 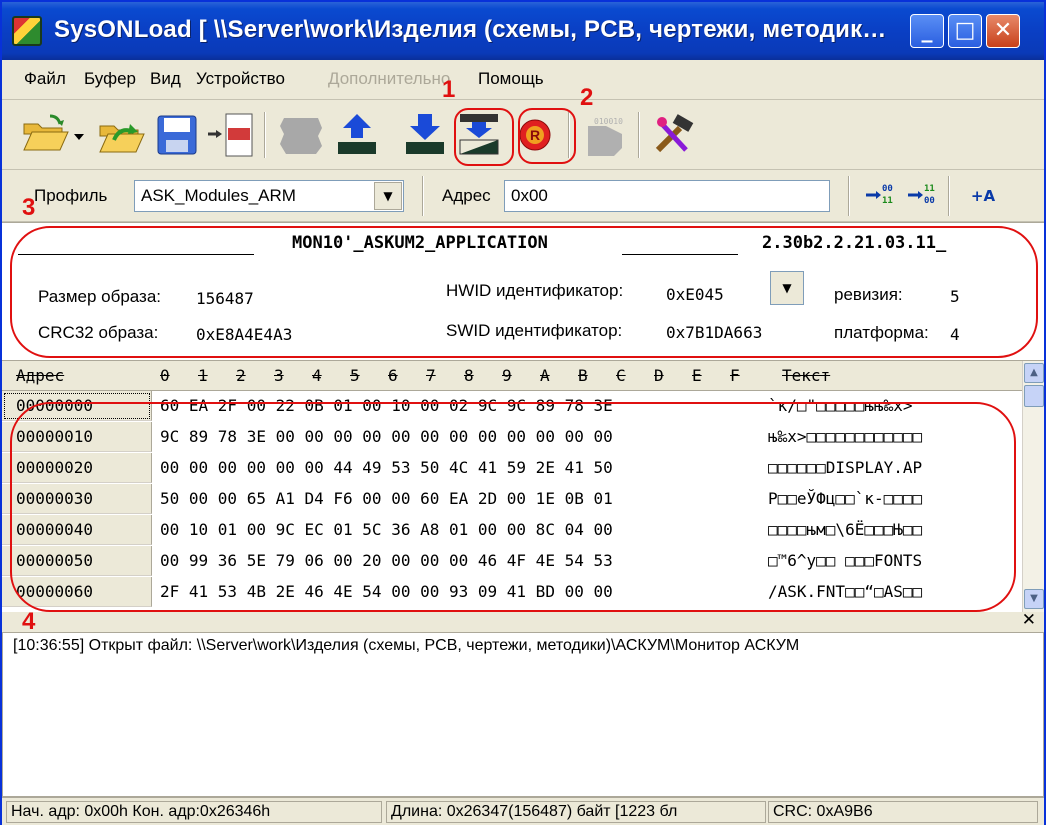 What do you see at coordinates (317, 375) in the screenshot?
I see `hex-header-col: 4` at bounding box center [317, 375].